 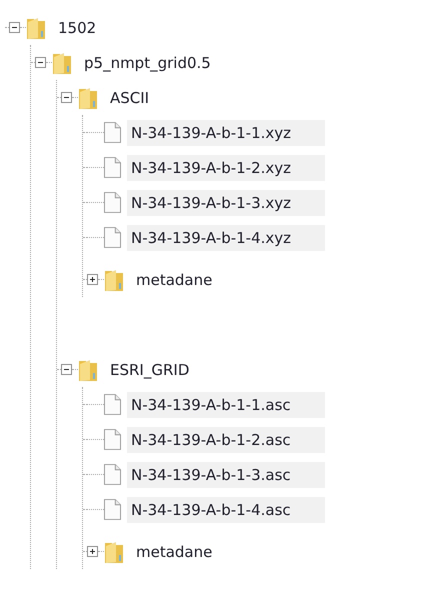 I want to click on file-item: N-34-139-A-b-1-3.xyz, so click(x=226, y=203).